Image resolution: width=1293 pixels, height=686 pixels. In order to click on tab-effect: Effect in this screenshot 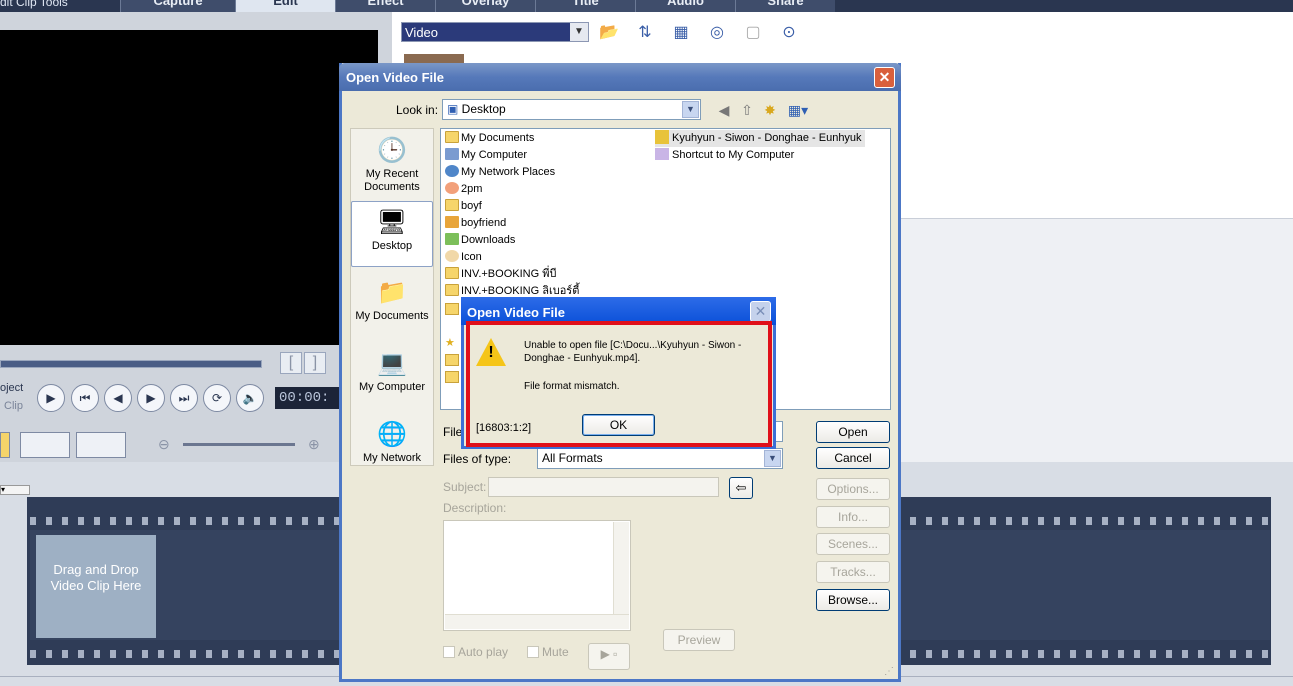, I will do `click(385, 6)`.